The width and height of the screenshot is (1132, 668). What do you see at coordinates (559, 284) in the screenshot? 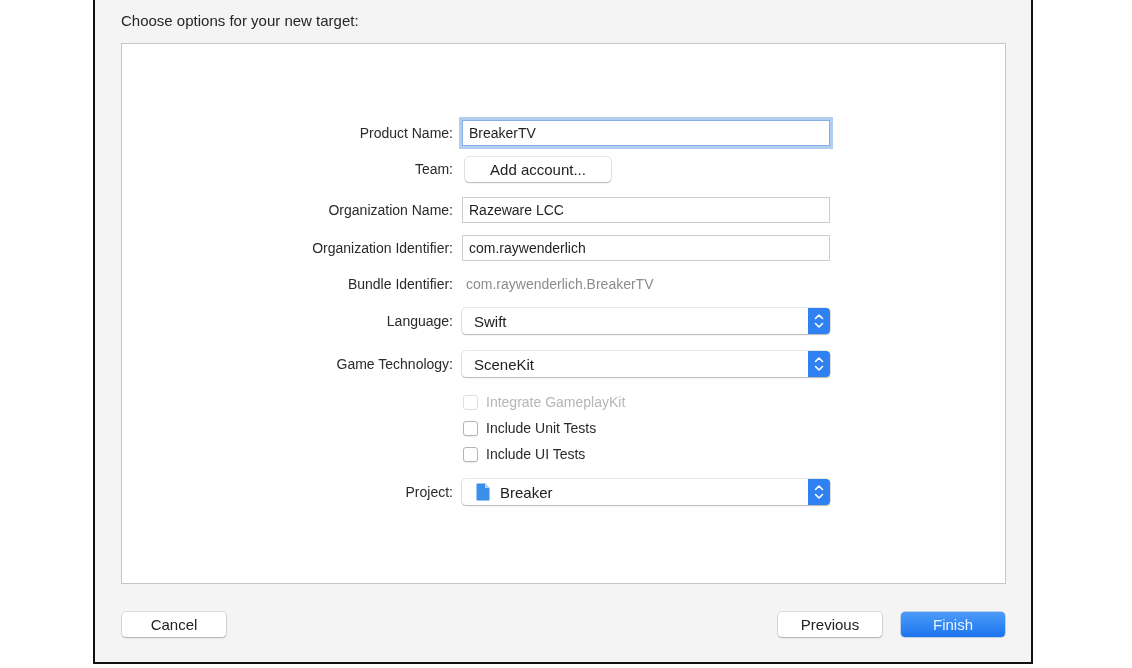
I see `value-text: com.raywenderlich.BreakerTV` at bounding box center [559, 284].